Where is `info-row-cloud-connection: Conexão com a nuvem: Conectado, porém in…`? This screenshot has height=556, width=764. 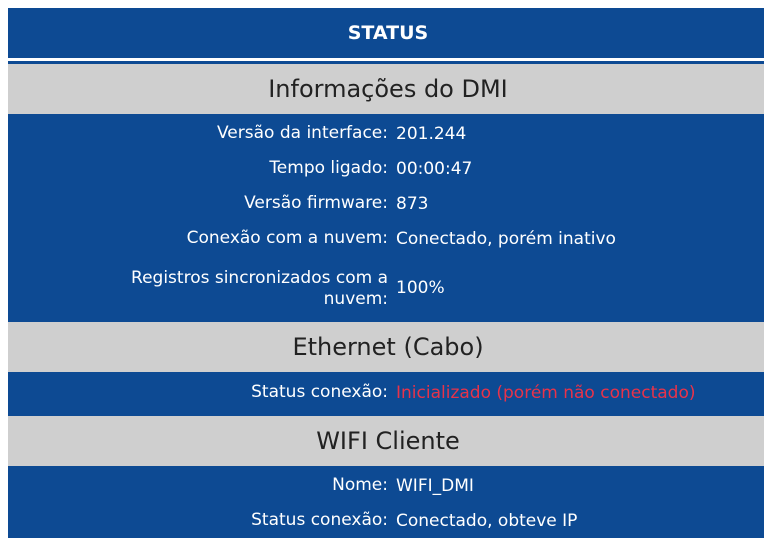
info-row-cloud-connection: Conexão com a nuvem: Conectado, porém in… is located at coordinates (386, 238).